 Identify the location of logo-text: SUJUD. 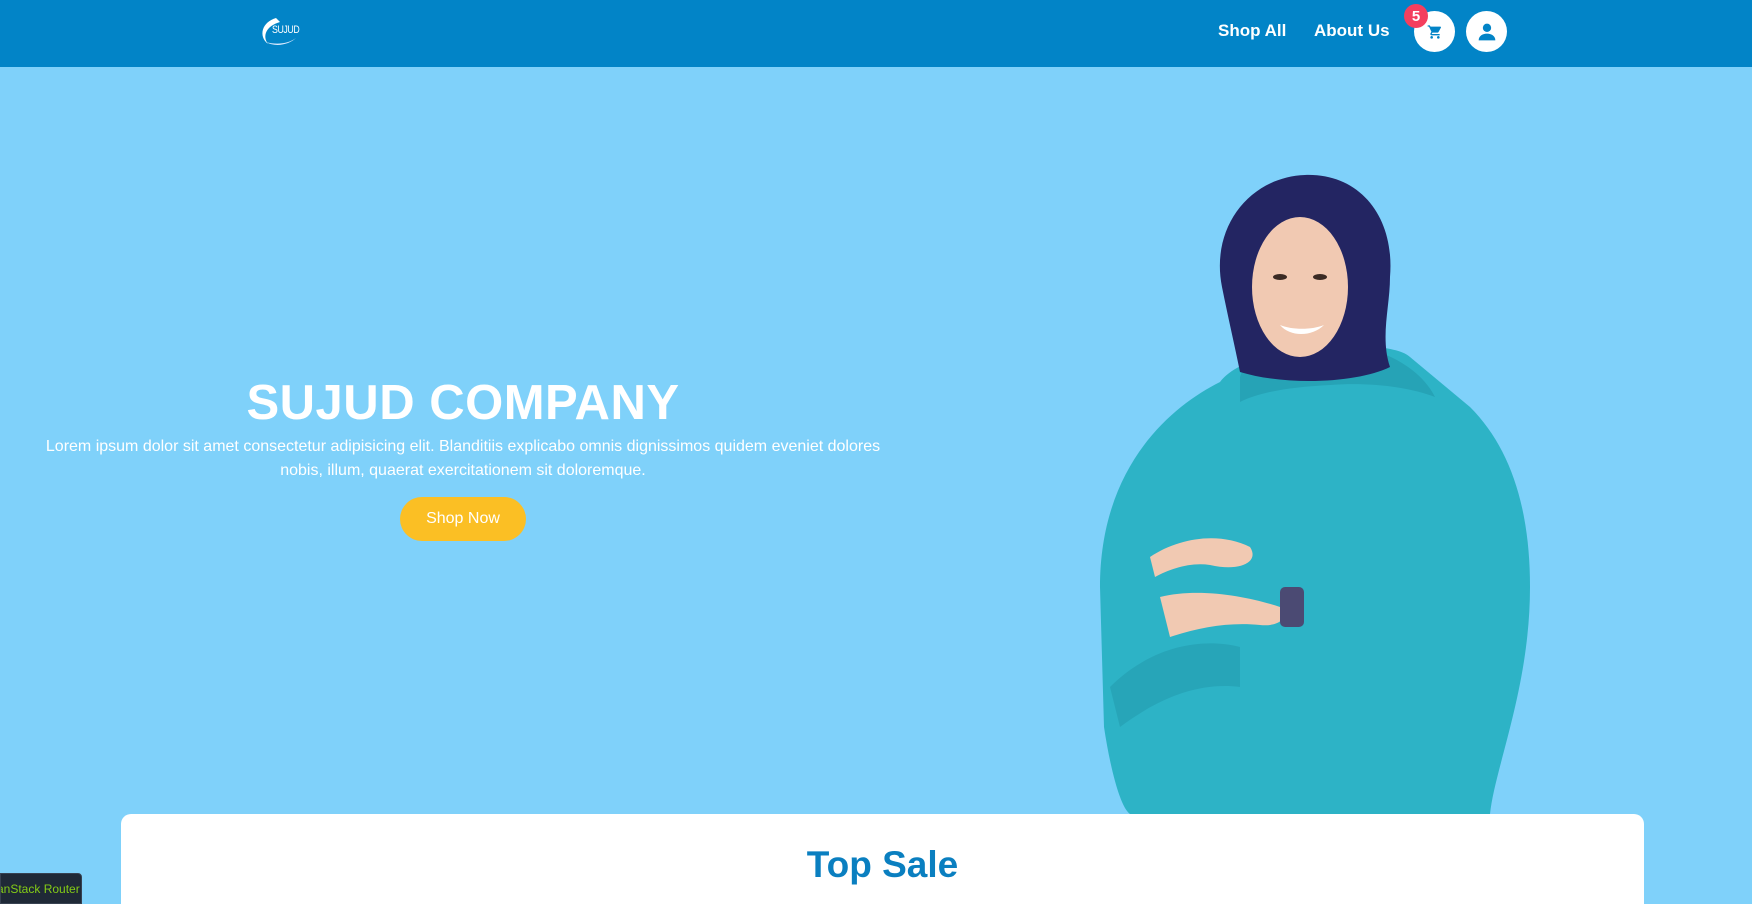
(286, 30).